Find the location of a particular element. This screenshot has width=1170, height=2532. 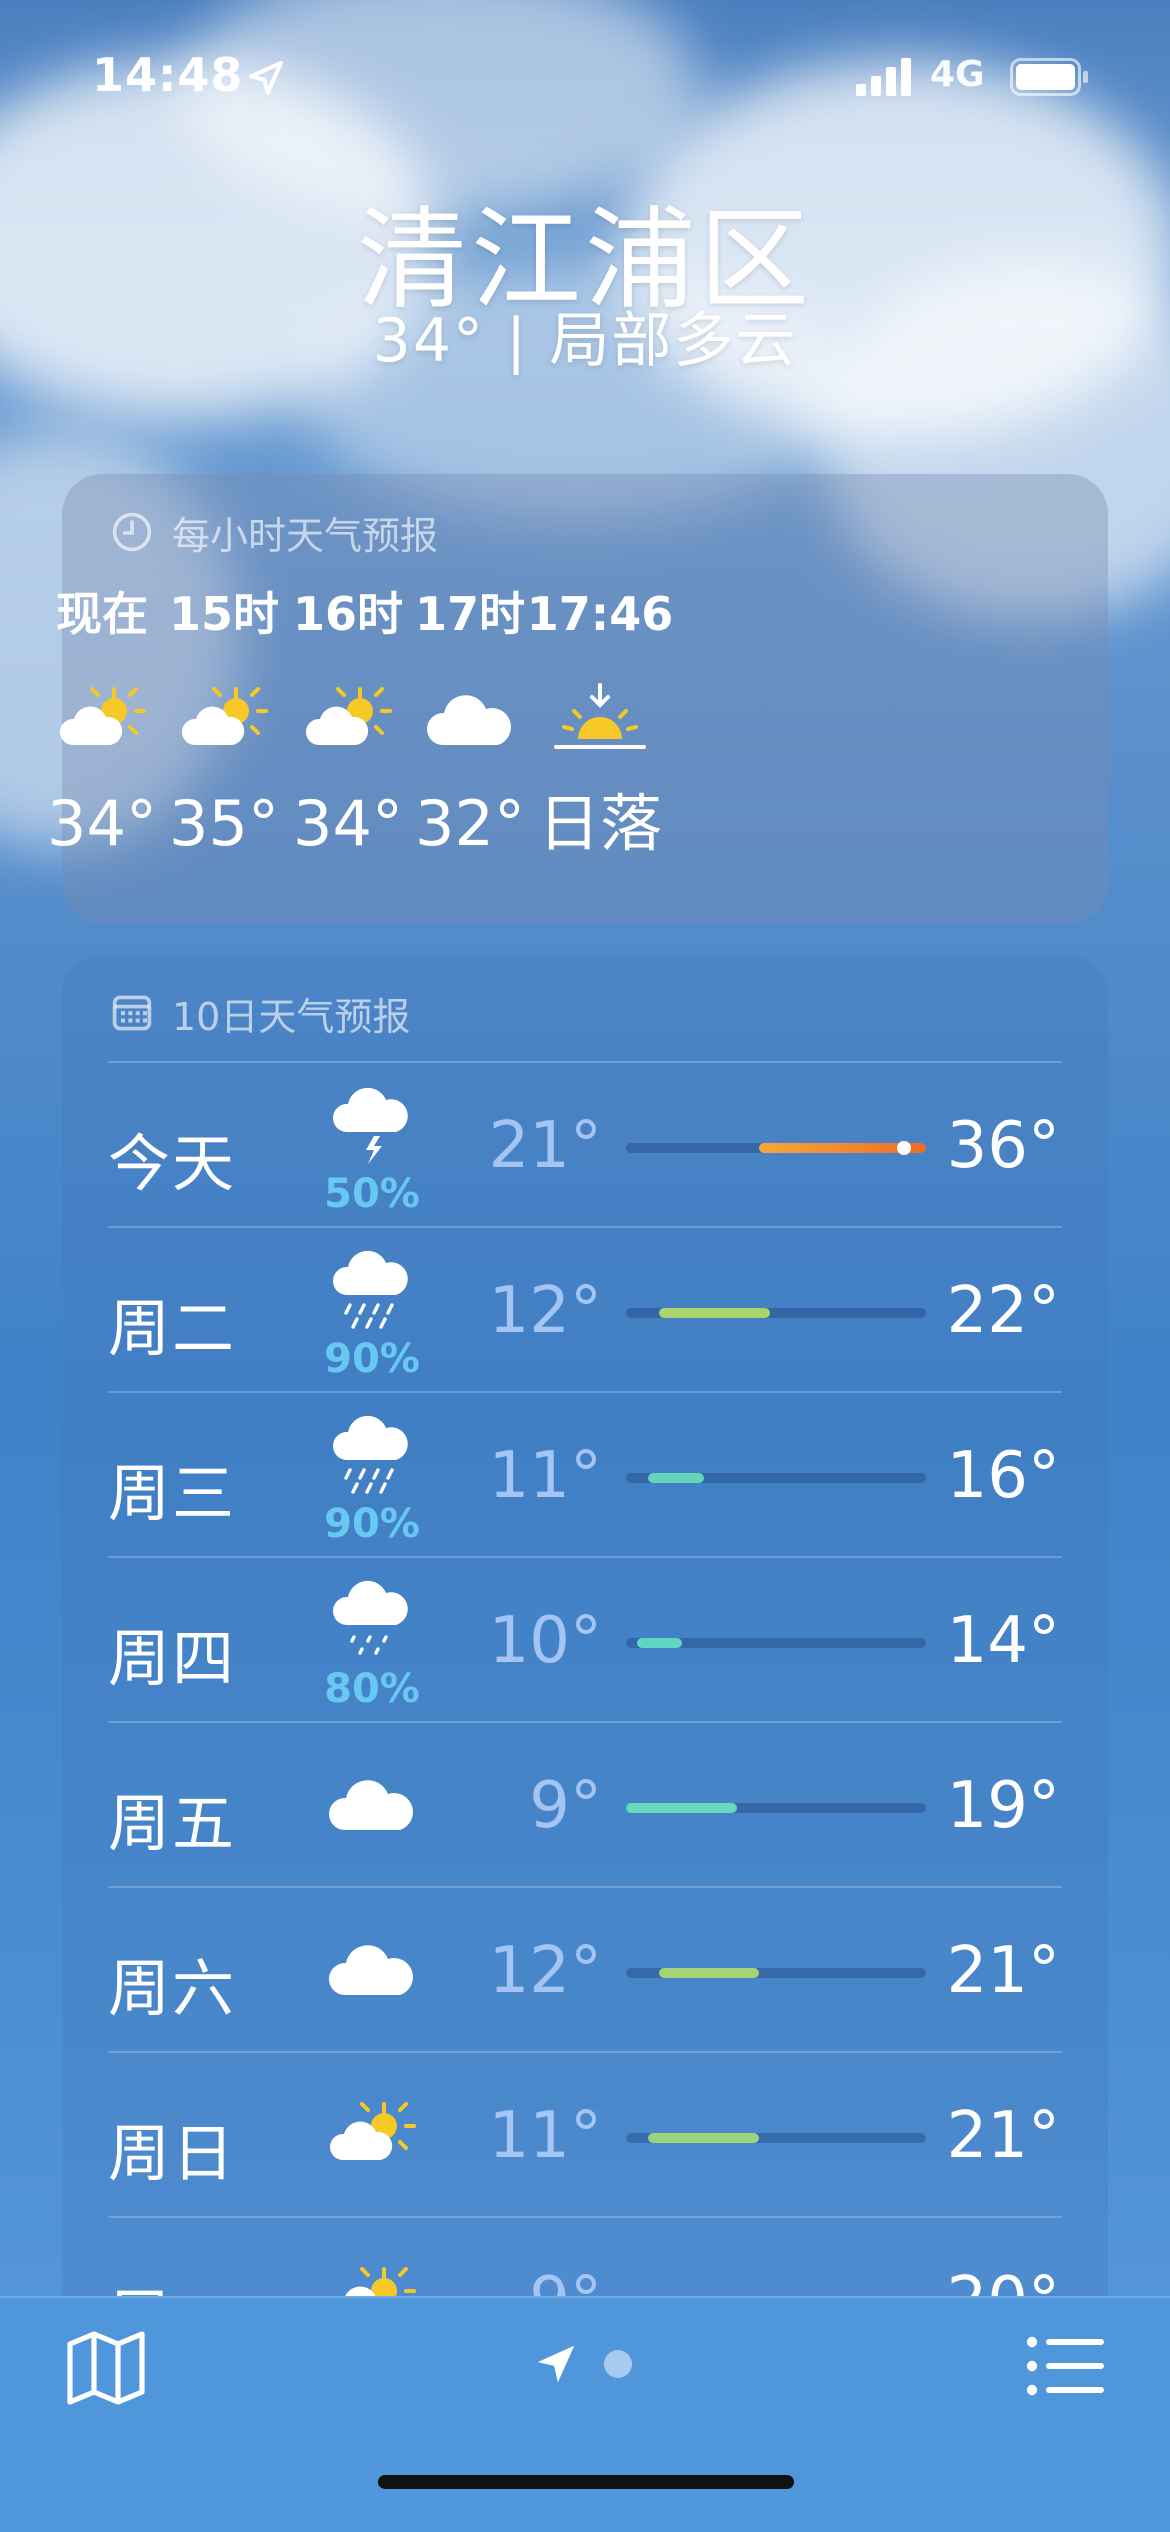

daily-forecast-row: 周三 90% 11° 16° is located at coordinates (585, 1475).